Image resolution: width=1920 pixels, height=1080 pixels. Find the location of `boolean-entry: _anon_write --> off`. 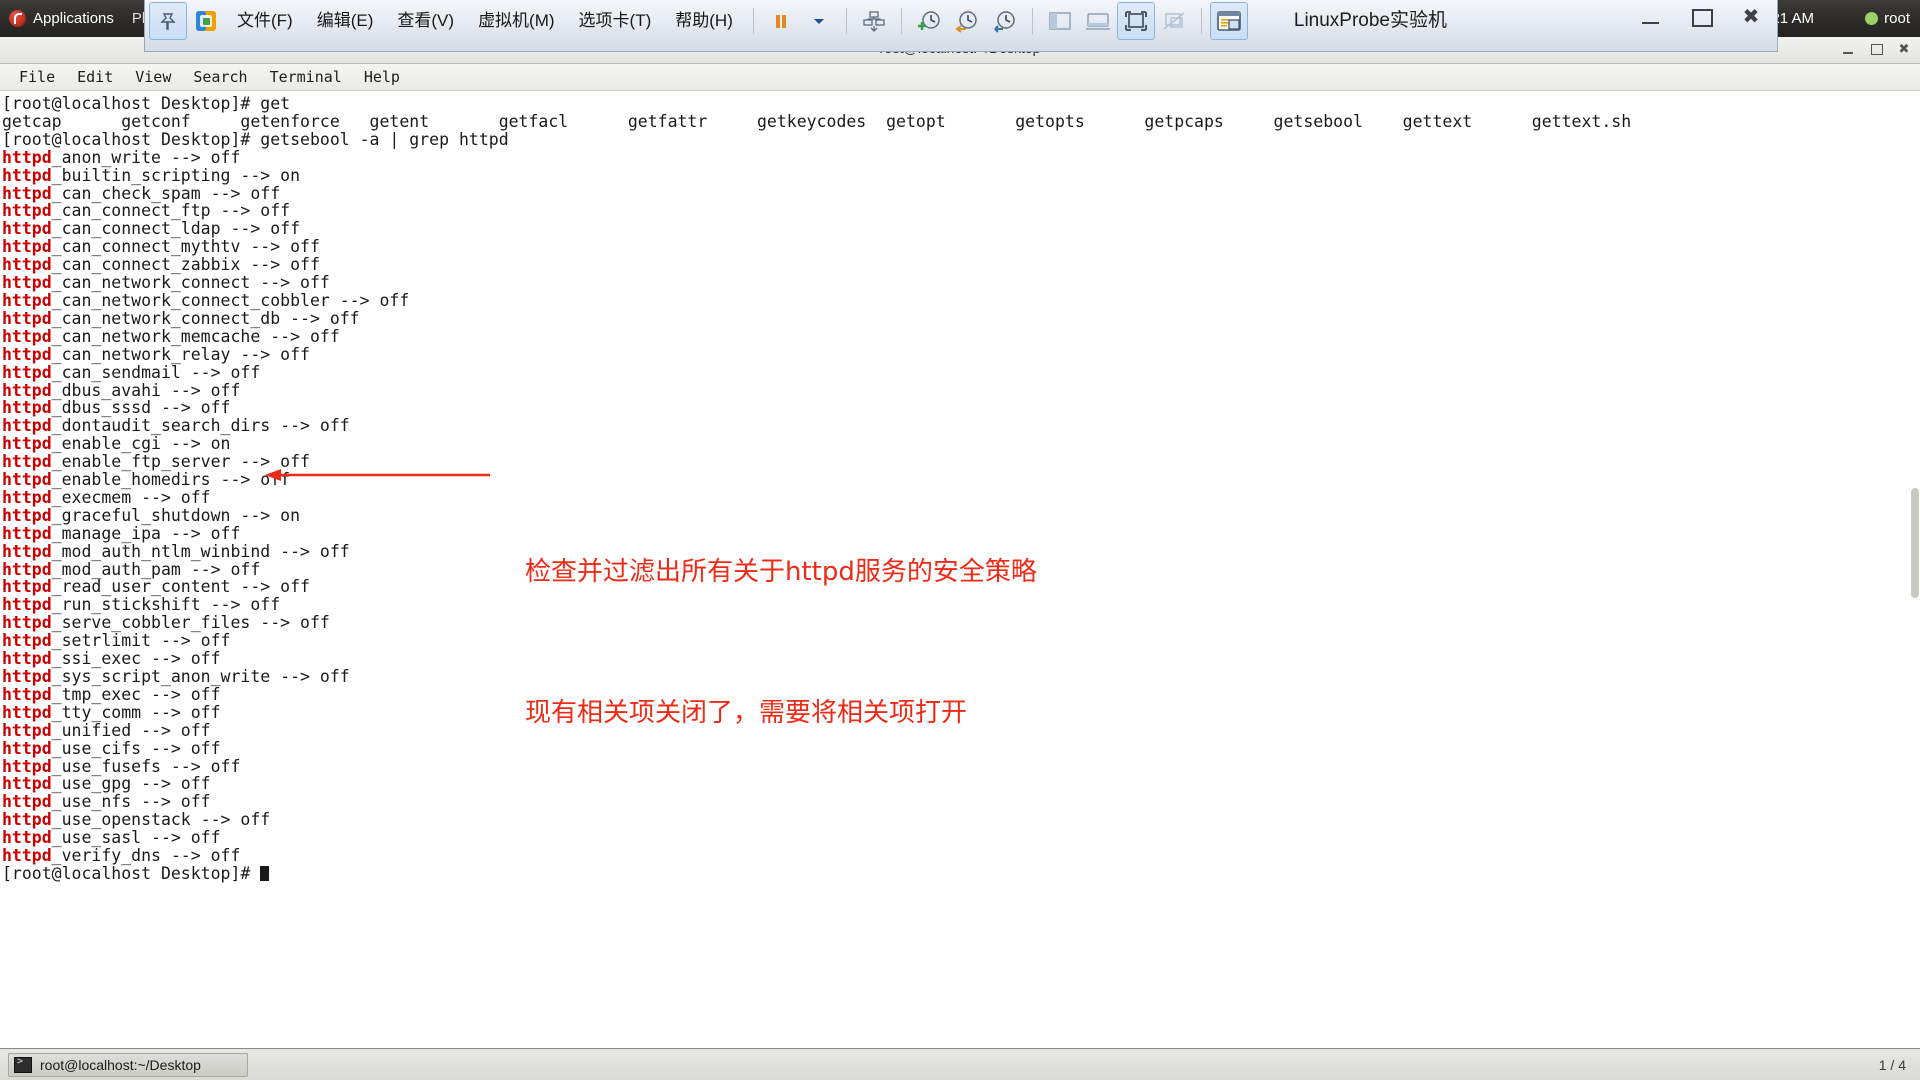

boolean-entry: _anon_write --> off is located at coordinates (146, 157).